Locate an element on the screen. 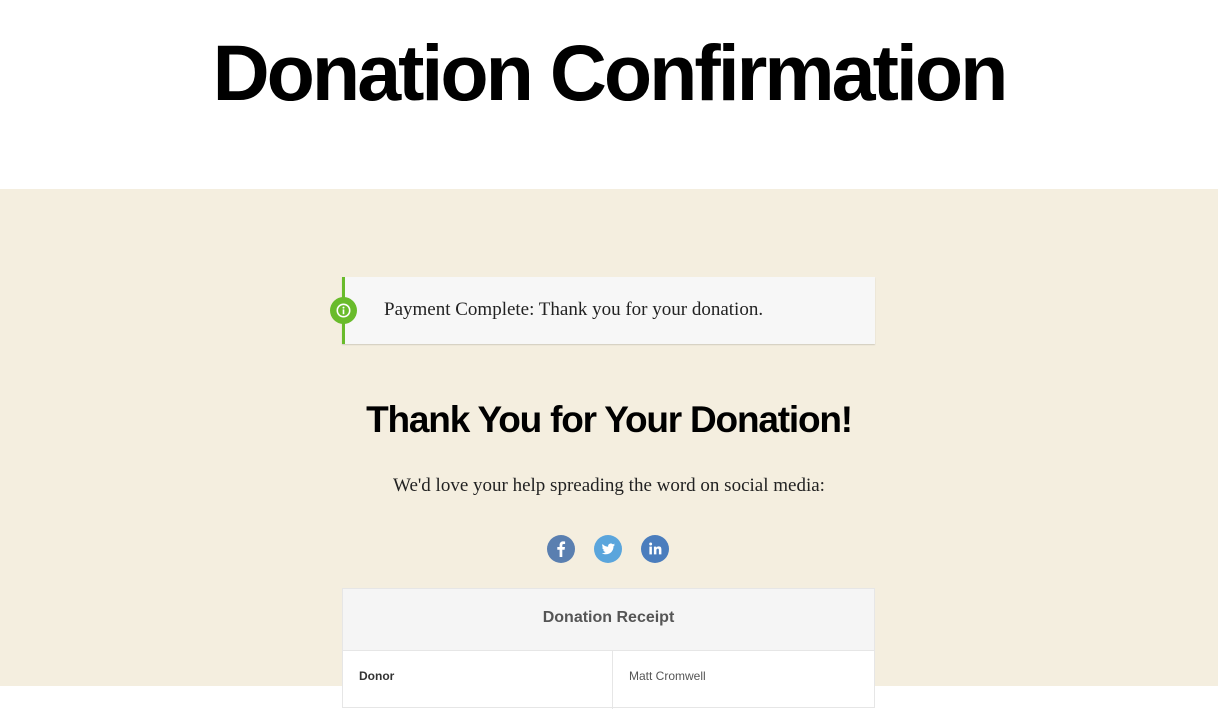 This screenshot has width=1218, height=709. receipt-header: Donation Receipt is located at coordinates (608, 620).